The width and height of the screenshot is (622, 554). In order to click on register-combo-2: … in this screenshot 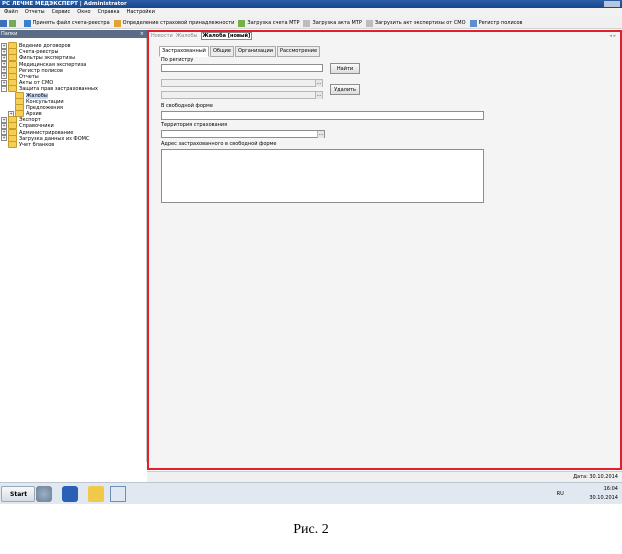, I will do `click(242, 95)`.